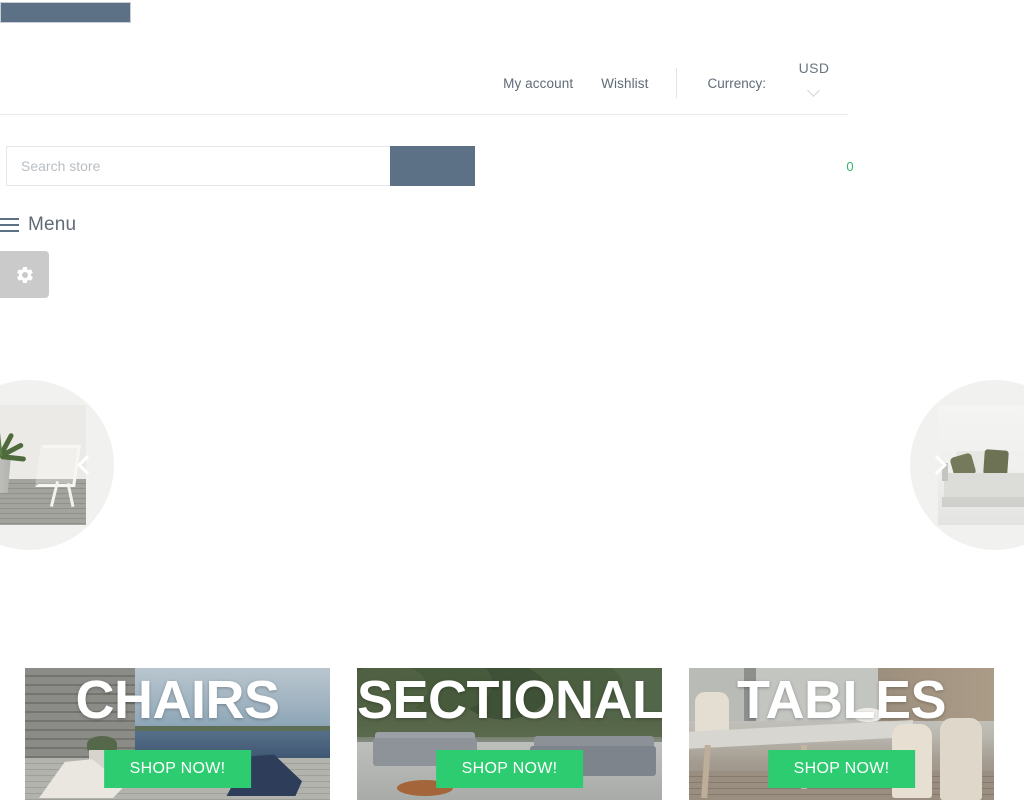 This screenshot has height=800, width=1024. I want to click on menu-label: Menu, so click(52, 224).